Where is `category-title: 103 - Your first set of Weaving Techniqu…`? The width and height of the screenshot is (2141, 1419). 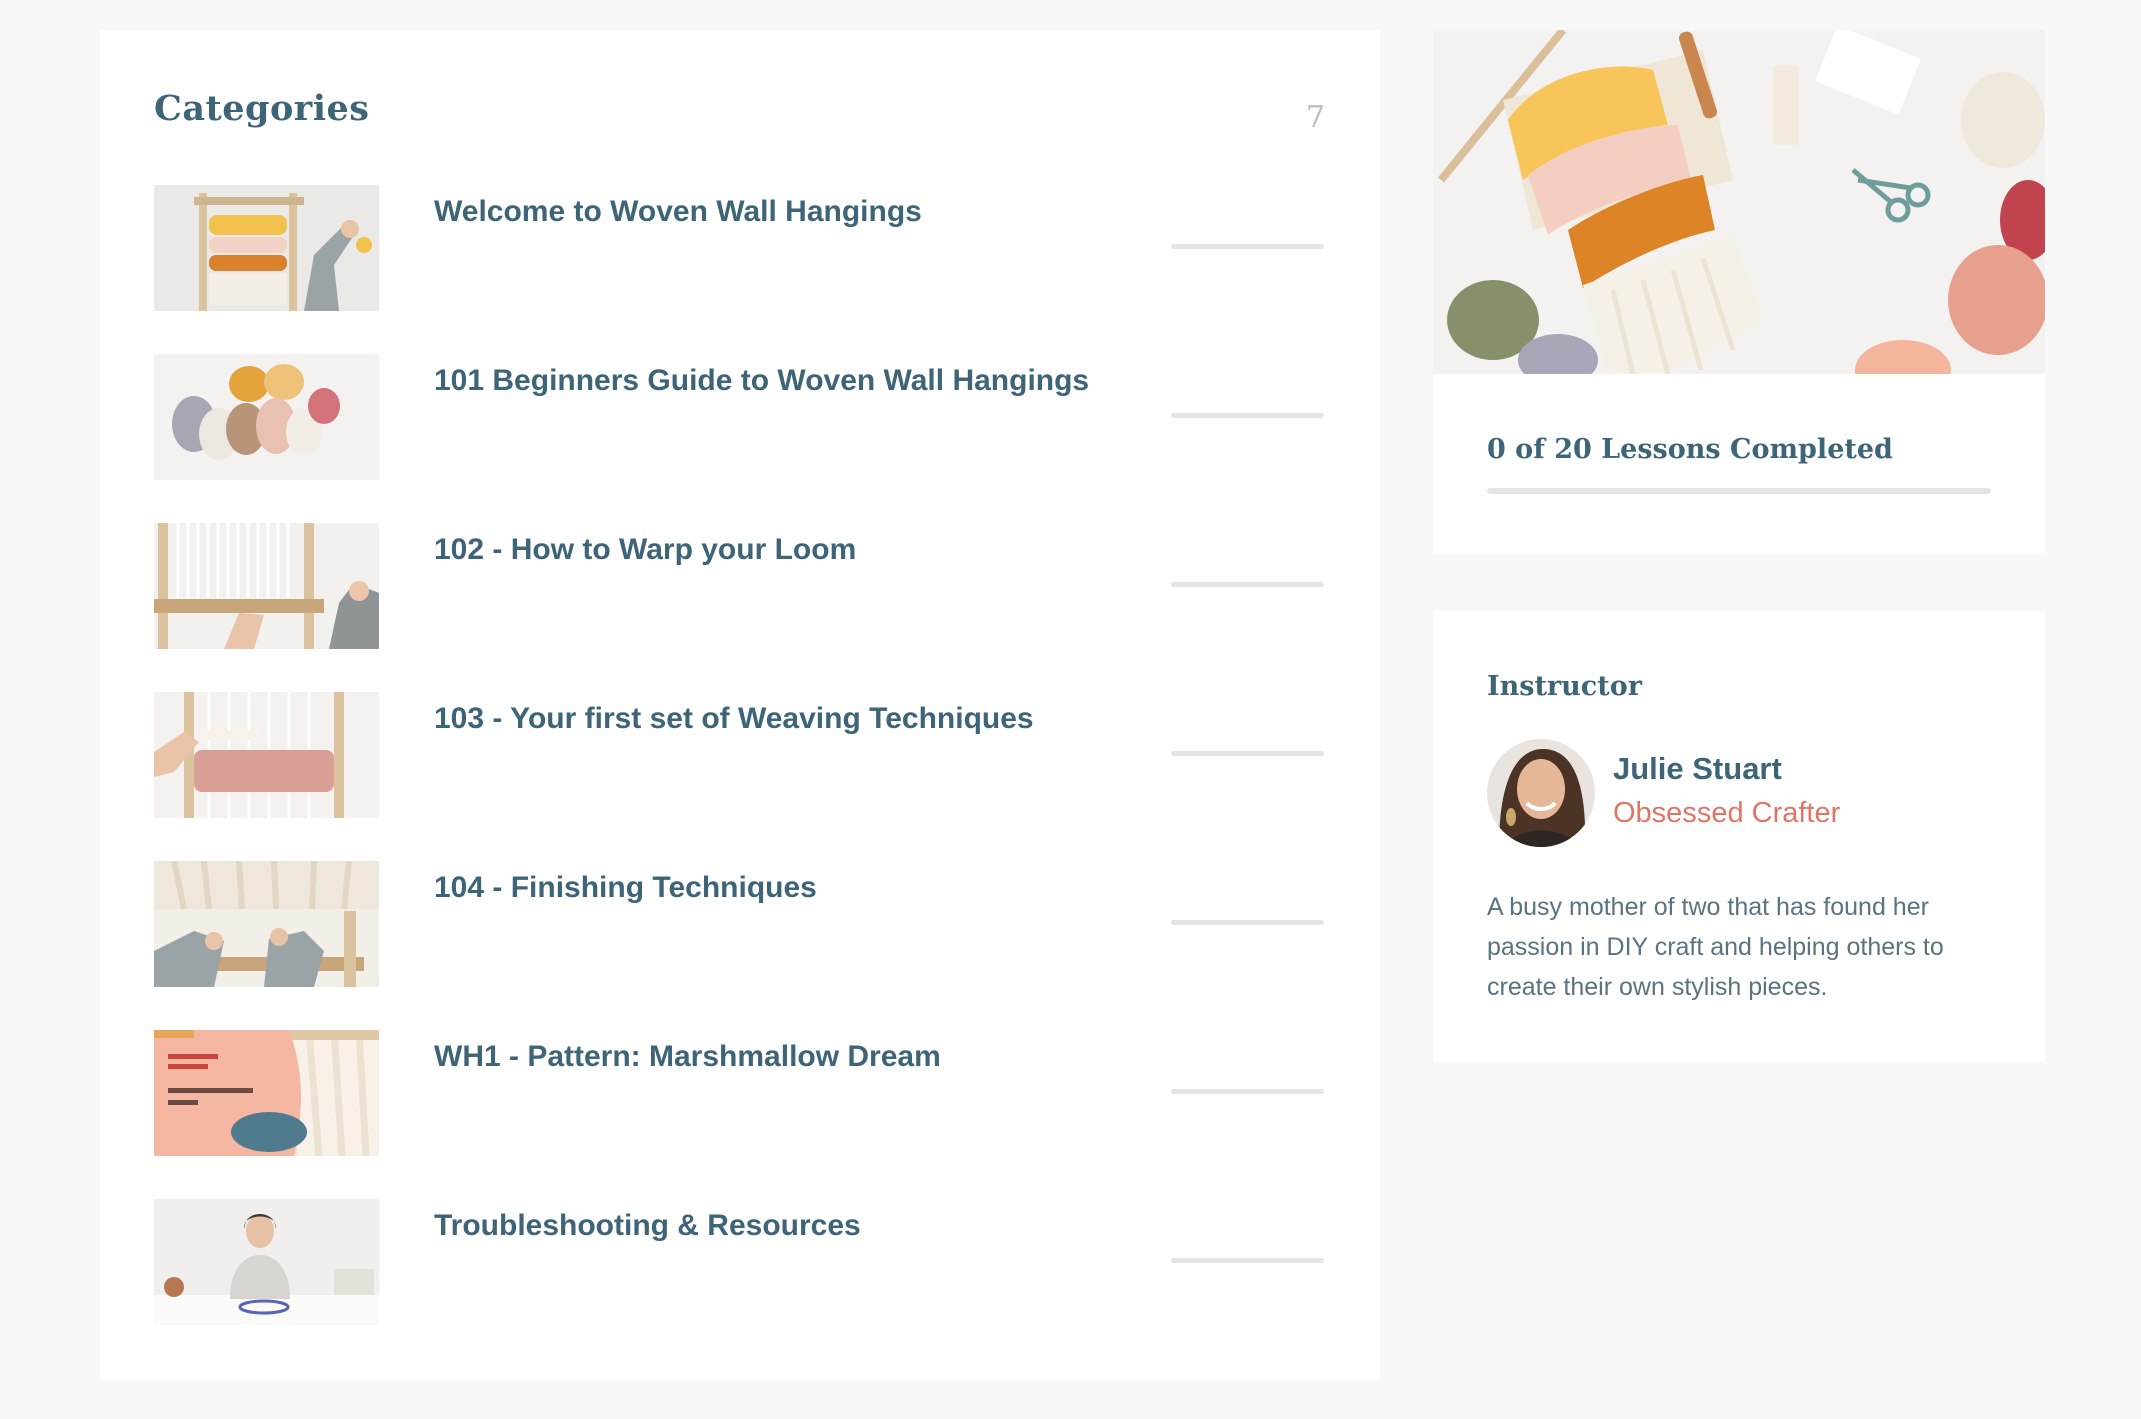
category-title: 103 - Your first set of Weaving Techniqu… is located at coordinates (734, 719).